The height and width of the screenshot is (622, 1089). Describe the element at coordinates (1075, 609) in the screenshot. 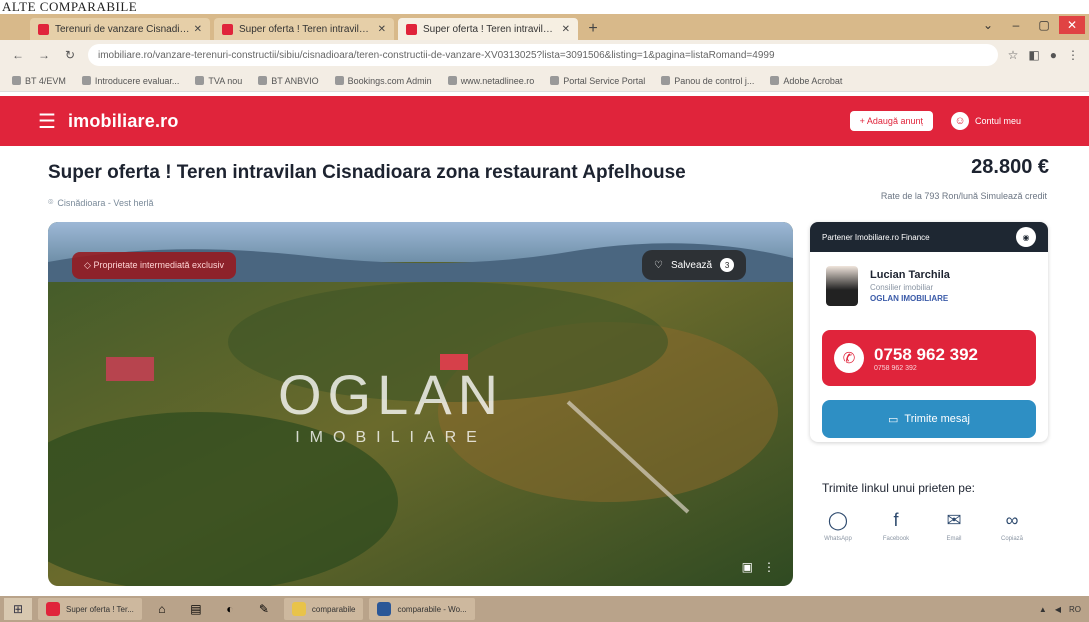

I see `language-indicator: RO` at that location.